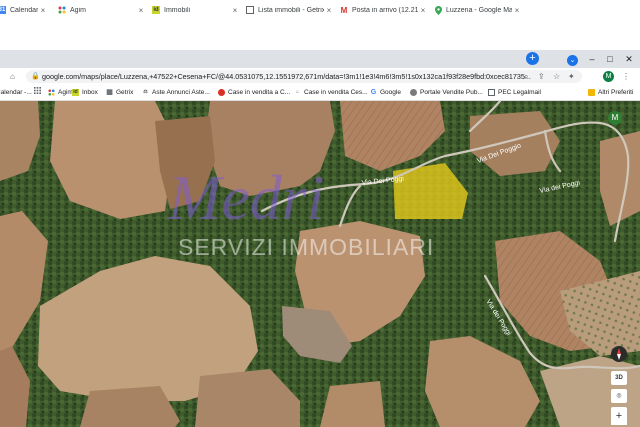  I want to click on tab-label: Agim, so click(78, 10).